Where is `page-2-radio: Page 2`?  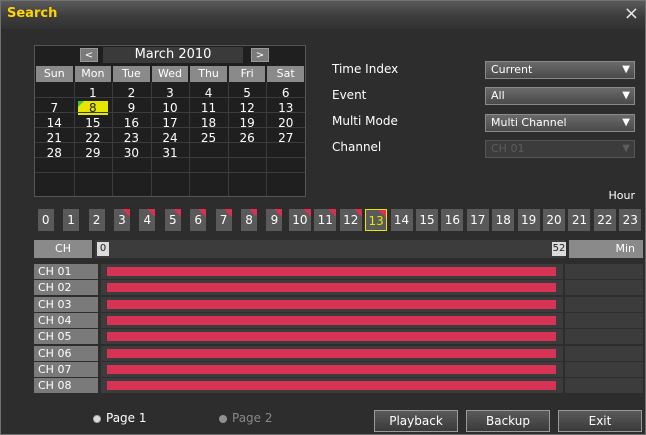
page-2-radio: Page 2 is located at coordinates (246, 418).